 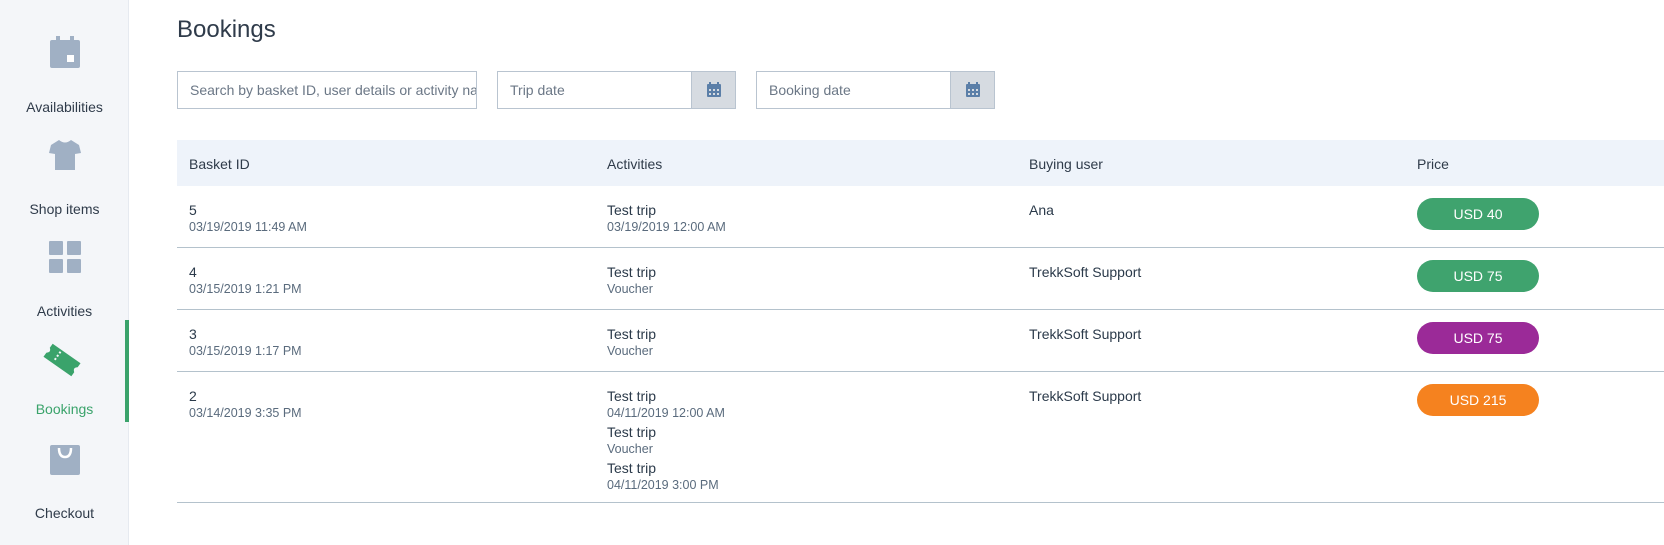 What do you see at coordinates (920, 163) in the screenshot?
I see `table-header: Basket ID Activities Buying user Price` at bounding box center [920, 163].